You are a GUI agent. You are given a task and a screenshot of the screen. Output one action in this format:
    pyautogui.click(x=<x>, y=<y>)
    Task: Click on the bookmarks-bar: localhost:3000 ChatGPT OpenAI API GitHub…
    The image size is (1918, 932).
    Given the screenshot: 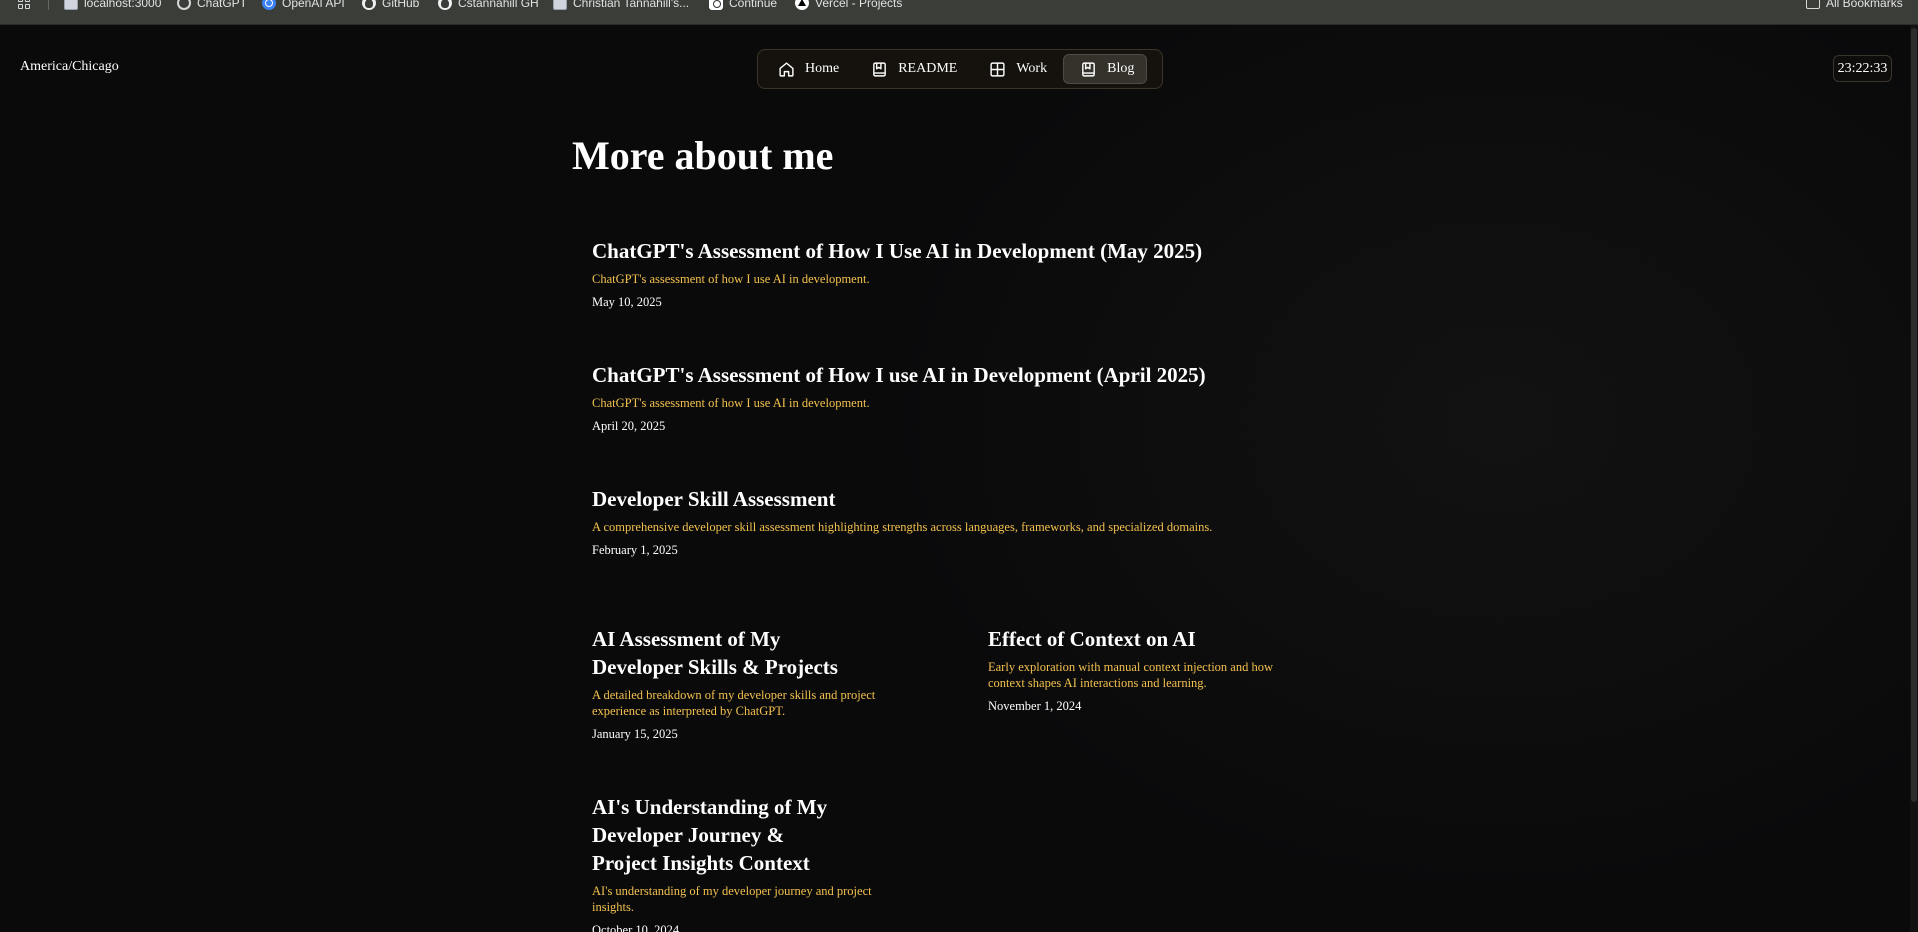 What is the action you would take?
    pyautogui.click(x=959, y=12)
    